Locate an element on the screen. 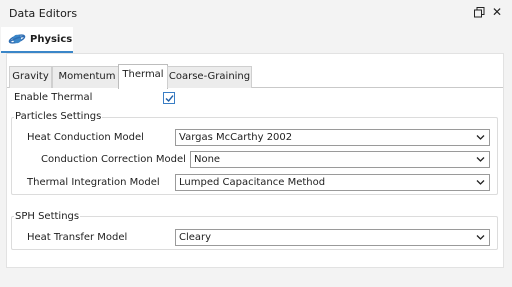 The height and width of the screenshot is (287, 512). conduction-correction-model-label: Conduction Correction Model is located at coordinates (113, 159).